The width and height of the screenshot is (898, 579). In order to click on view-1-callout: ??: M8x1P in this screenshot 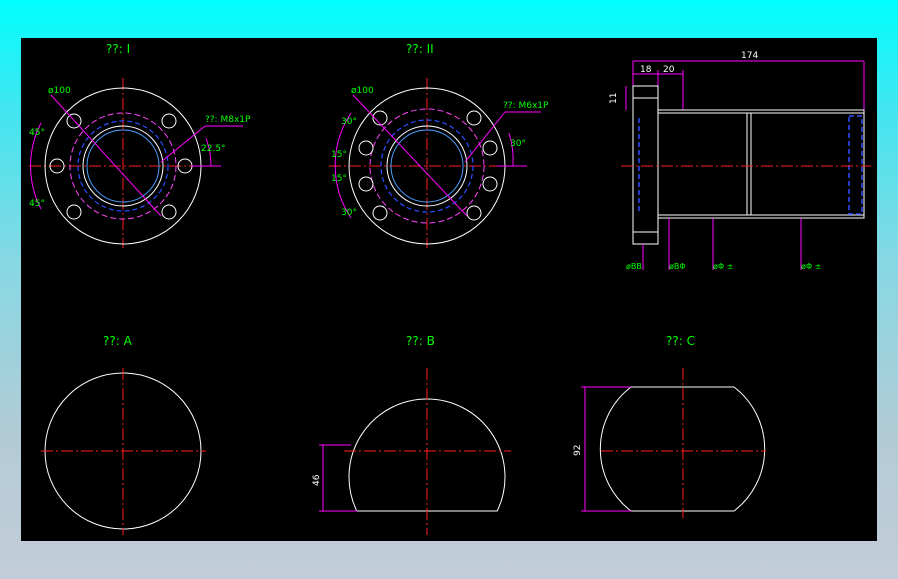, I will do `click(228, 120)`.